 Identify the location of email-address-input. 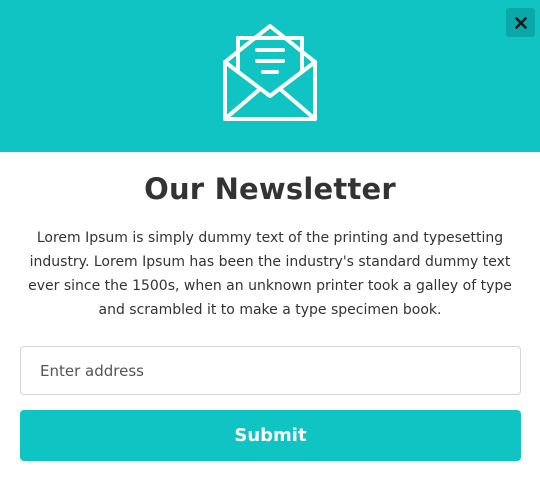
(270, 370).